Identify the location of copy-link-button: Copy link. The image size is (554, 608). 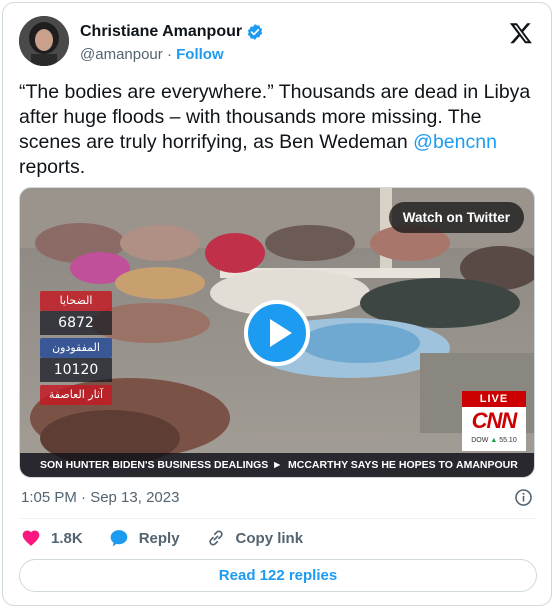
(255, 538).